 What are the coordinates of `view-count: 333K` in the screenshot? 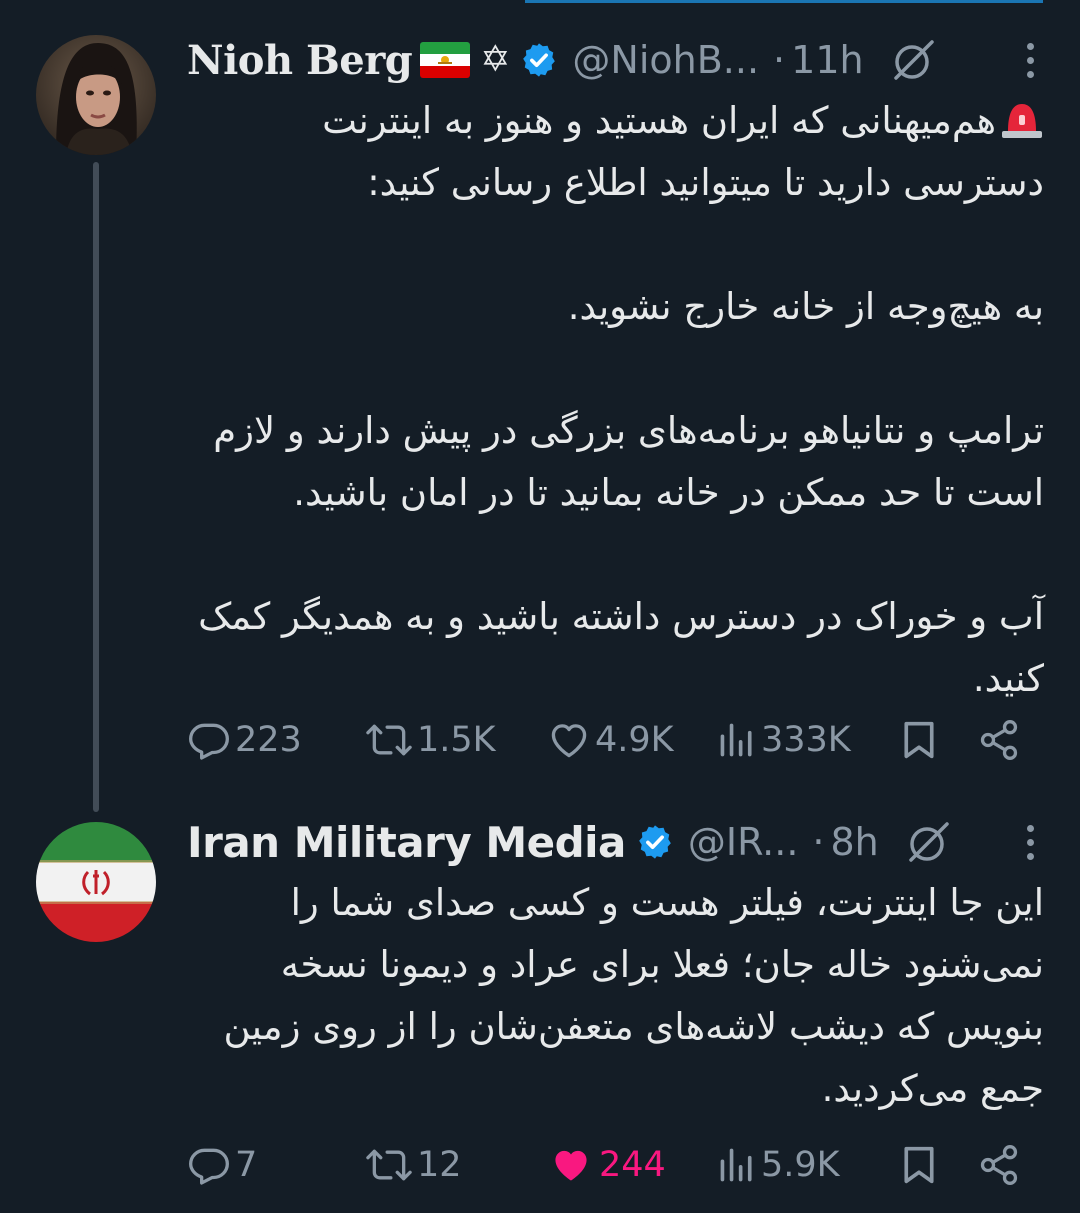 It's located at (806, 740).